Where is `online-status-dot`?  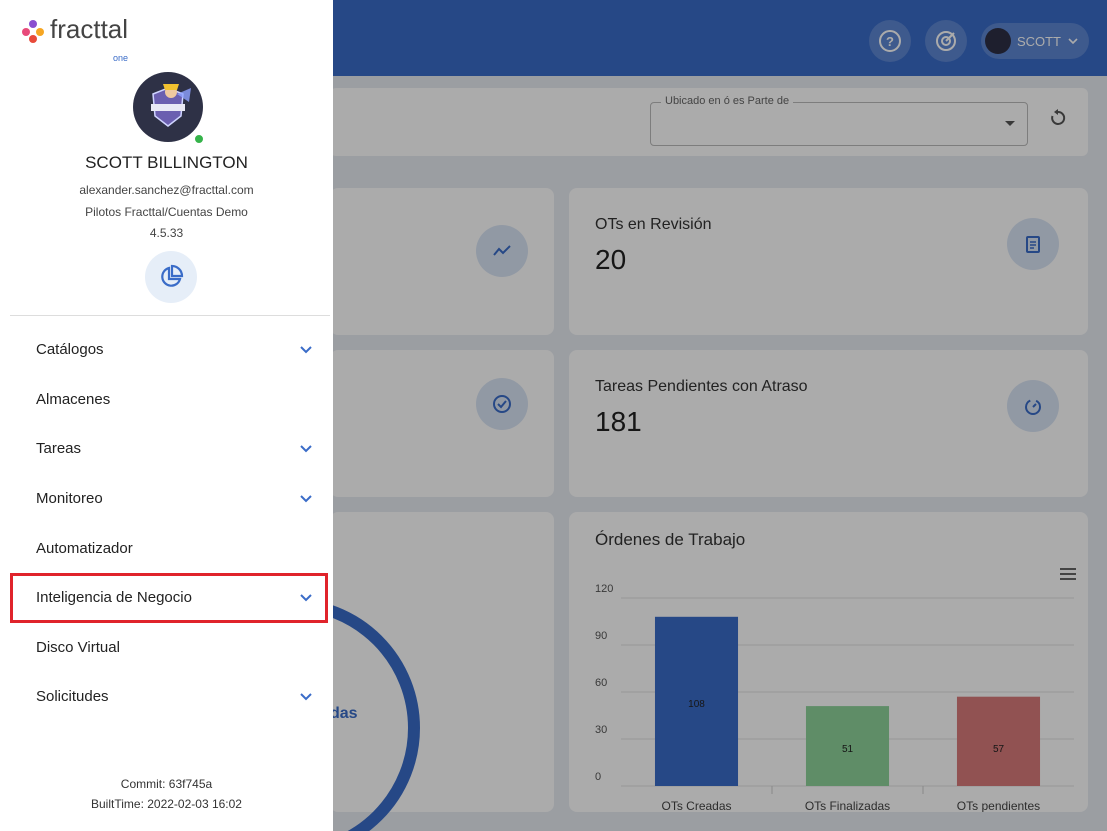 online-status-dot is located at coordinates (199, 139).